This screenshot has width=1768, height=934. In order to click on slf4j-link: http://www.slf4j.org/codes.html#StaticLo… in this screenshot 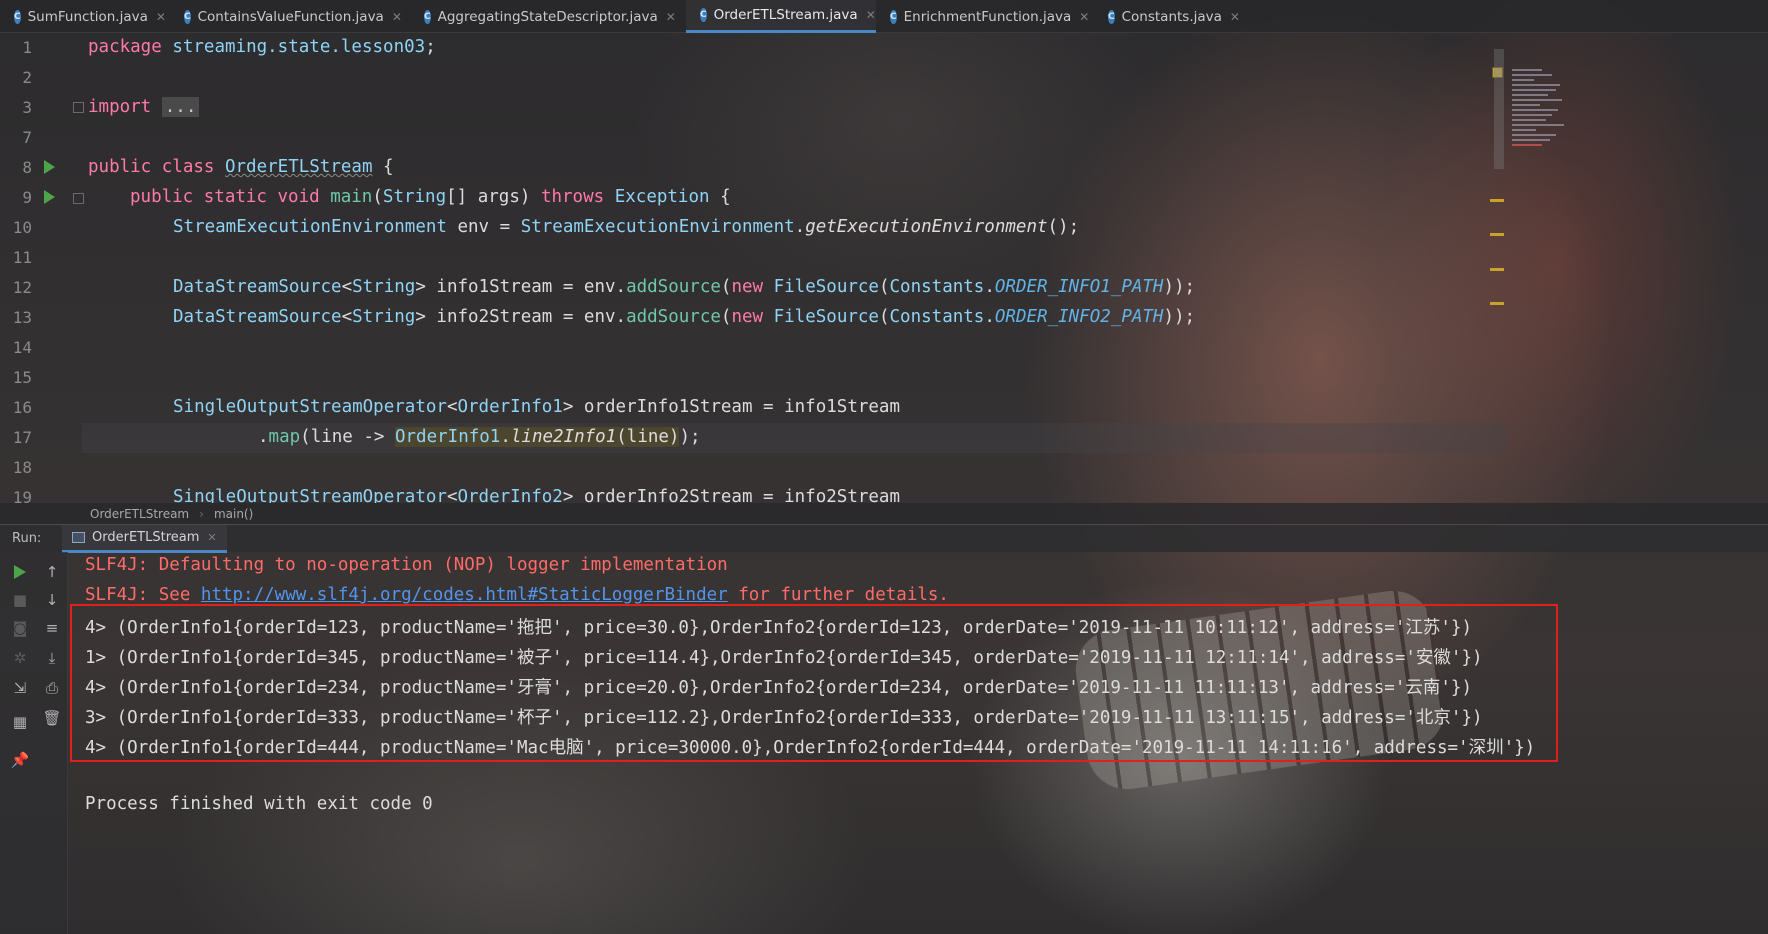, I will do `click(464, 595)`.